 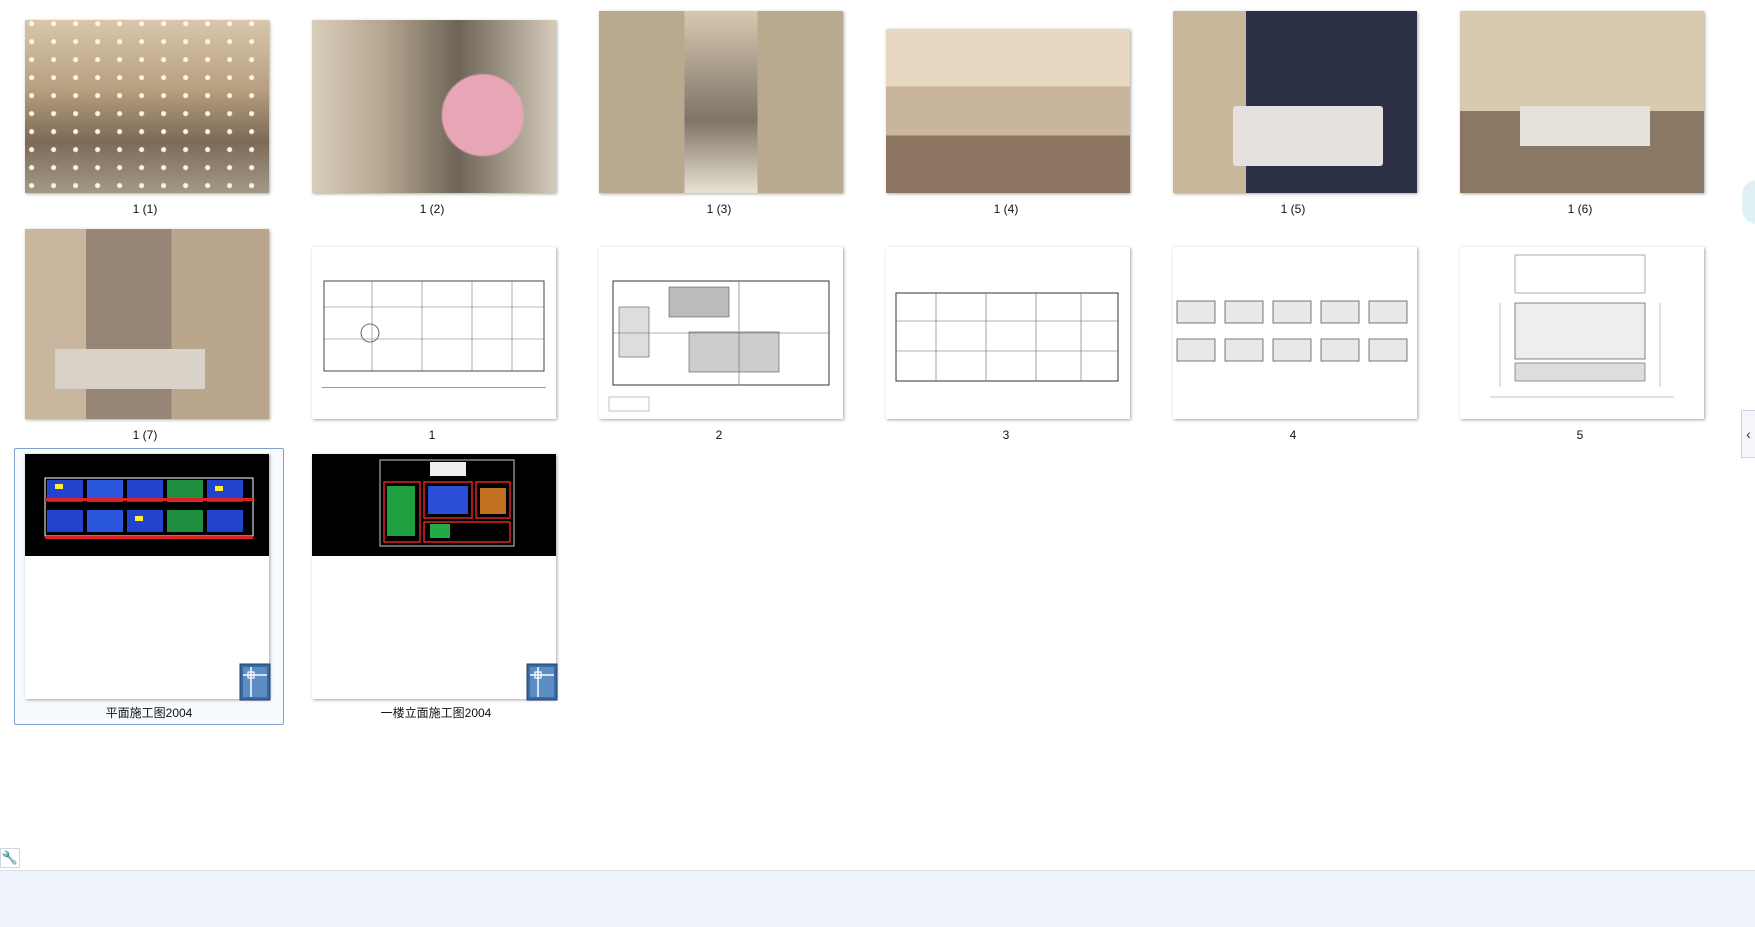 I want to click on file-tile: 1 (5), so click(x=1293, y=112).